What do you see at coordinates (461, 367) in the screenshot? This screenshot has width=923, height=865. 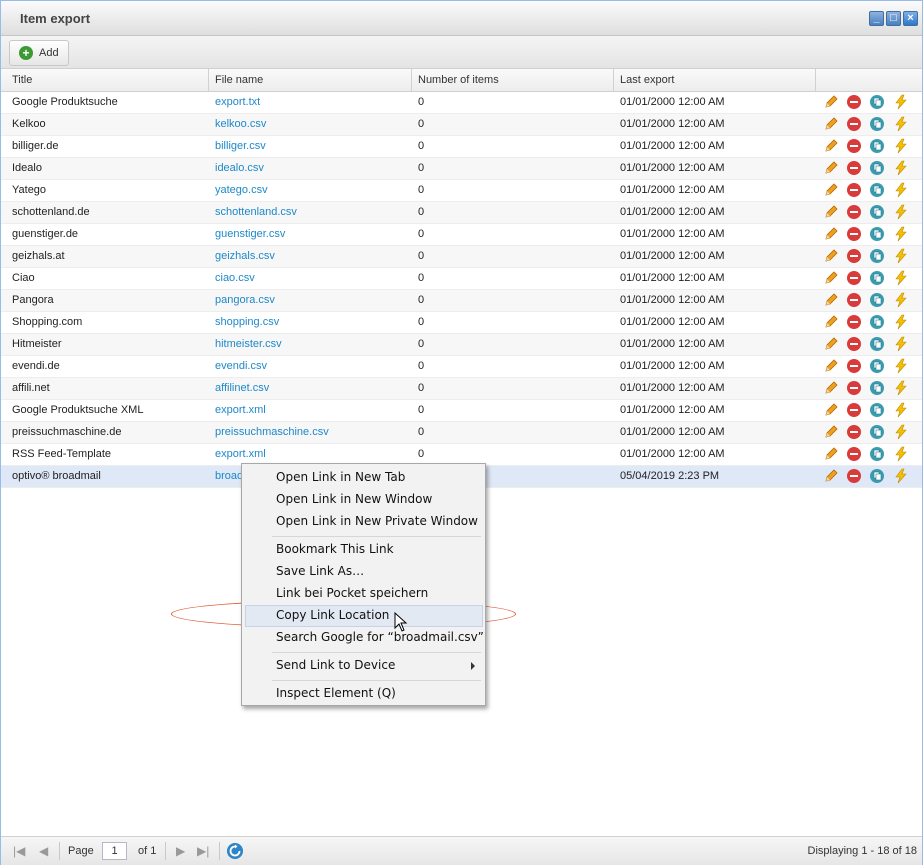 I see `table-row: evendi.de evendi.csv 0 01/01/2000 12:00 AM` at bounding box center [461, 367].